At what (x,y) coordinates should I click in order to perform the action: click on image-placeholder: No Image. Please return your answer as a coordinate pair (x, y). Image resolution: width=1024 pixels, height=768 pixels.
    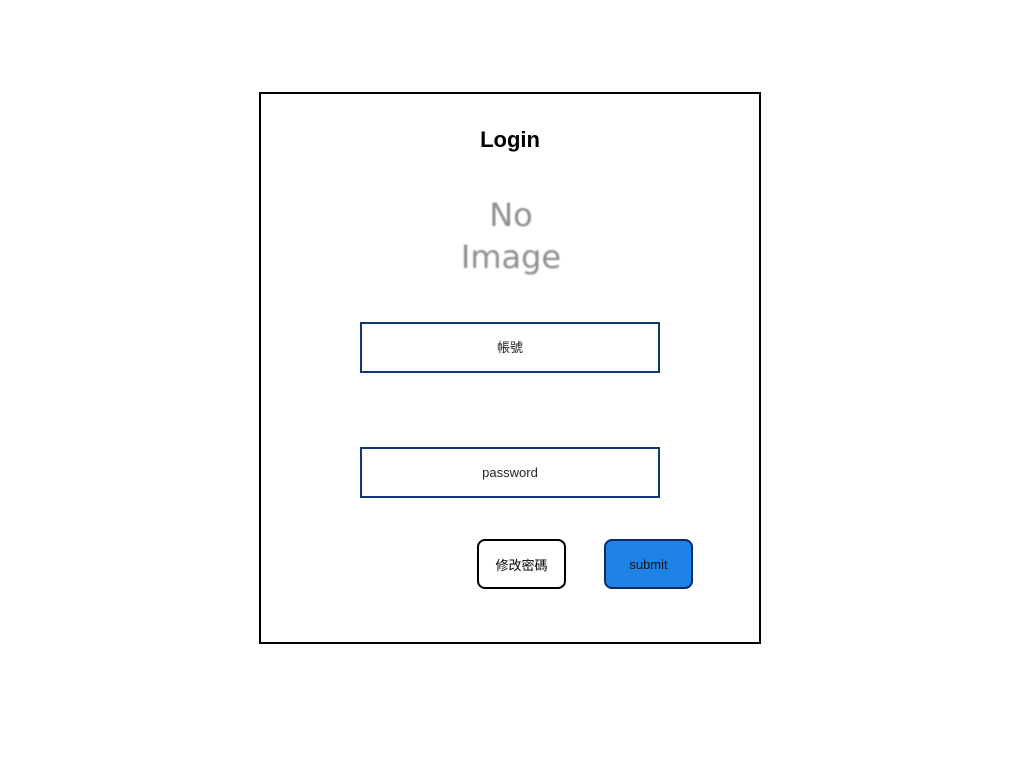
    Looking at the image, I should click on (511, 236).